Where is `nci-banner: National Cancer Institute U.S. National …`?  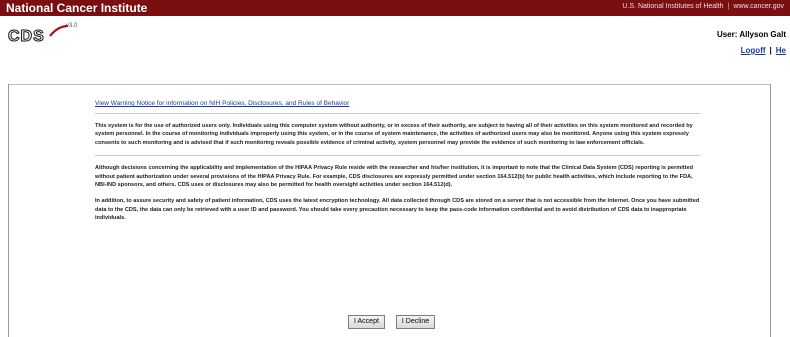 nci-banner: National Cancer Institute U.S. National … is located at coordinates (395, 8).